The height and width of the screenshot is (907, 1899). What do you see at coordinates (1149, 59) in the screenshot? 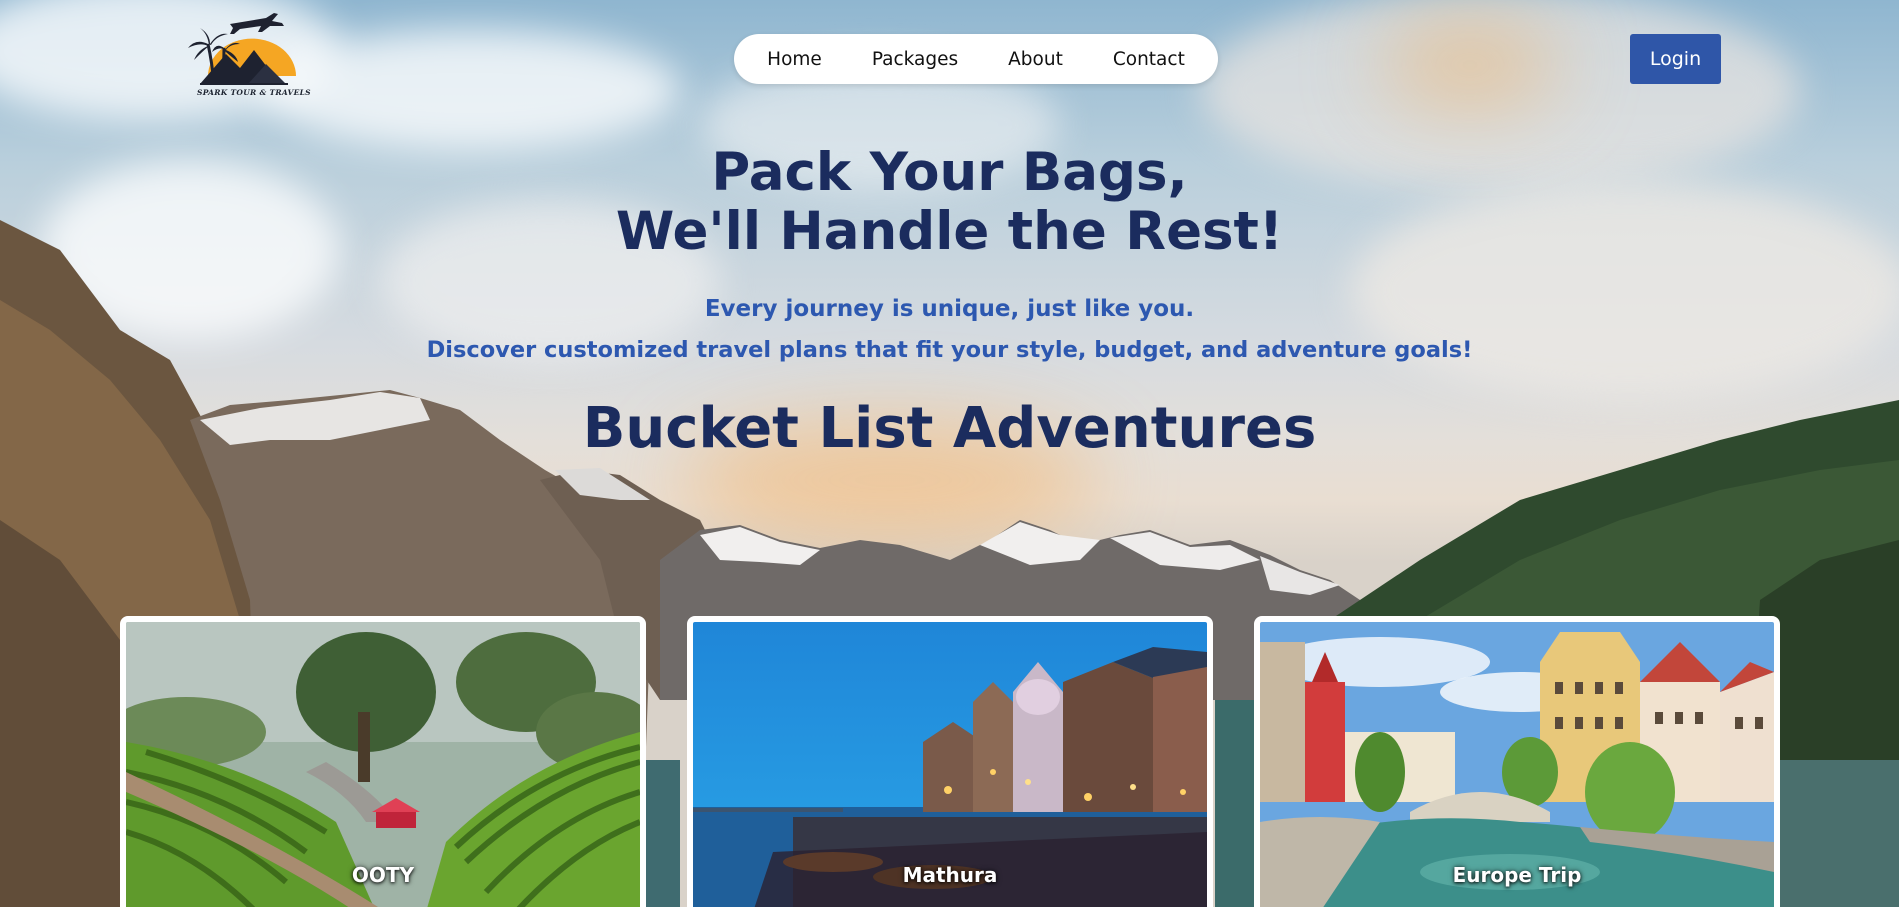
I see `nav-contact: Contact` at bounding box center [1149, 59].